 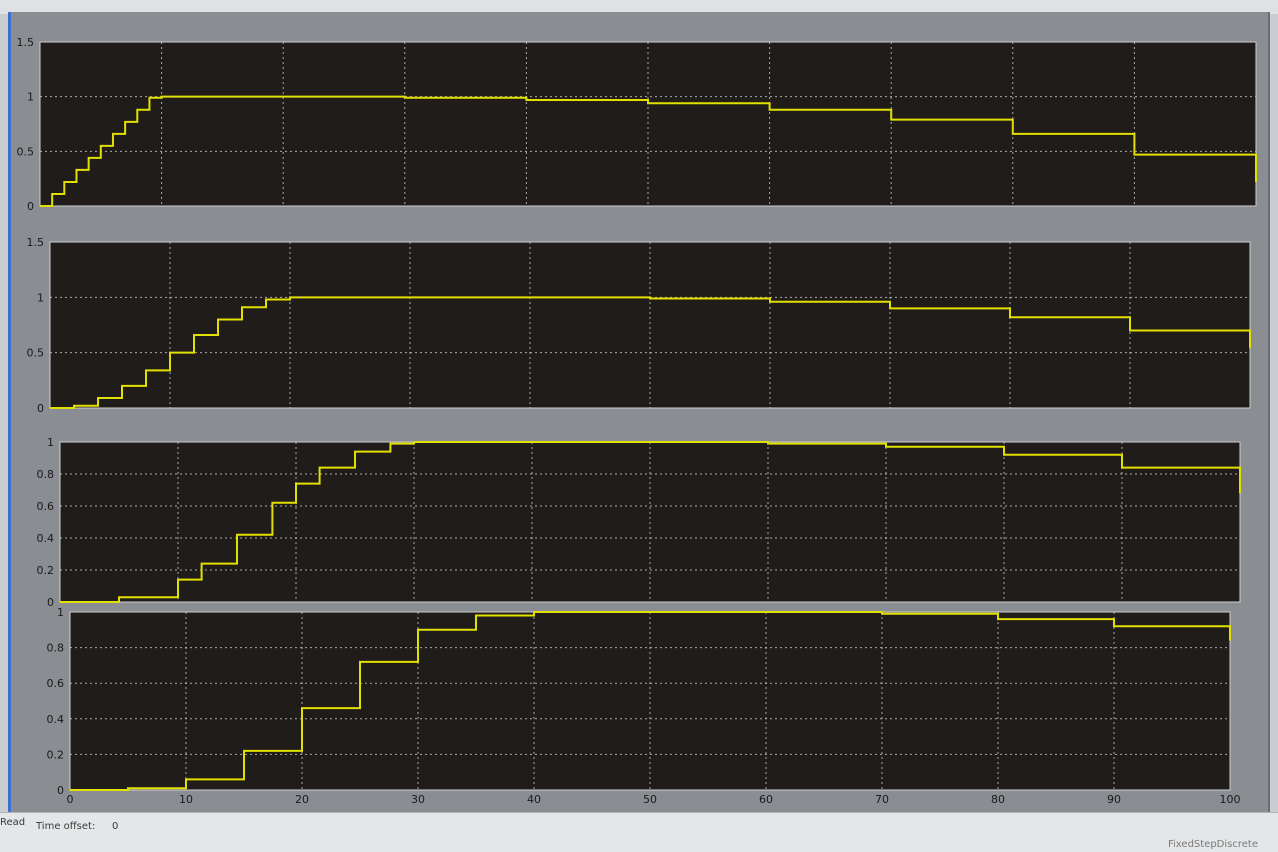 I want to click on status-bar: Read Time offset: 0 FixedStepDiscrete, so click(x=639, y=832).